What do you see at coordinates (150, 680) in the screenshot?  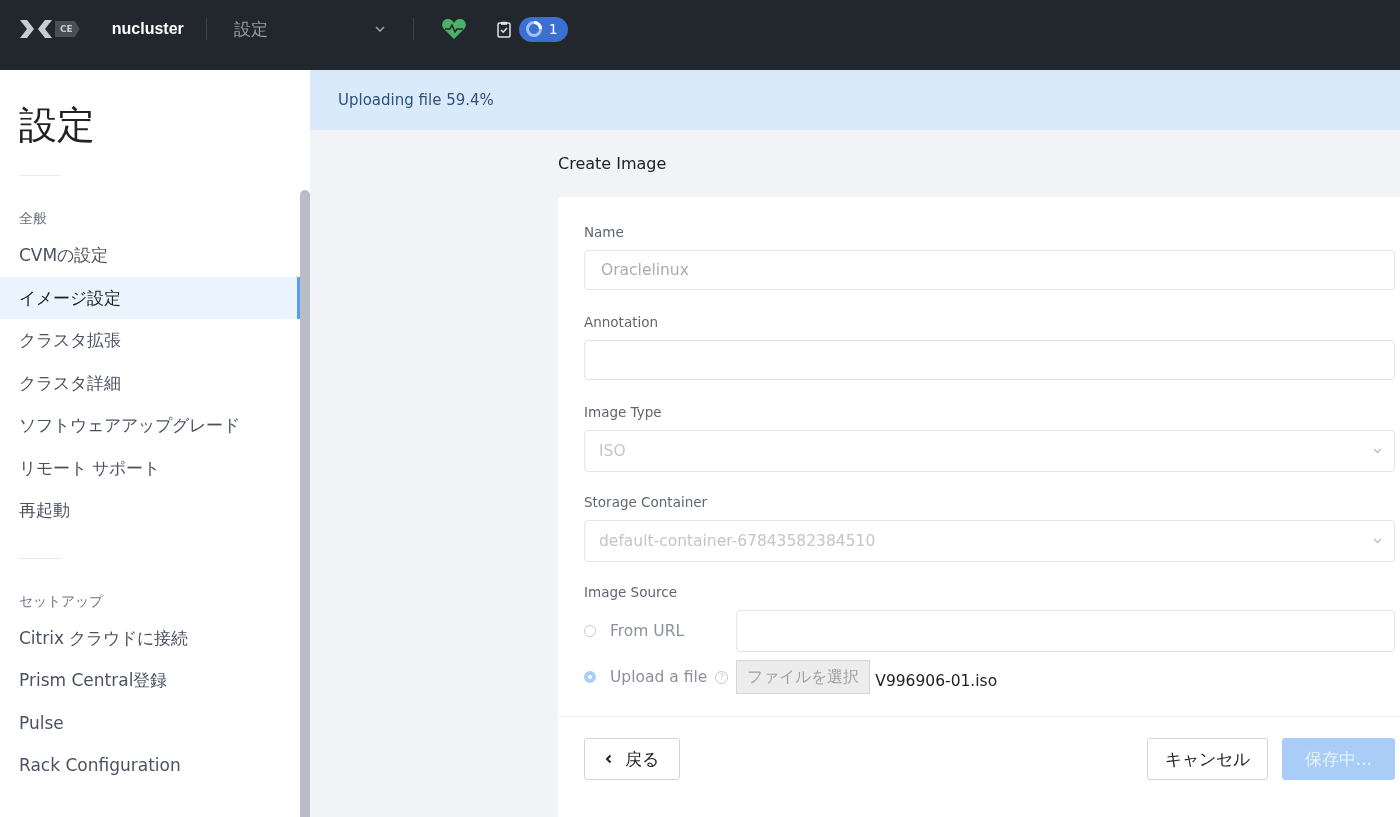 I see `sidebar-item: Prism Central登録` at bounding box center [150, 680].